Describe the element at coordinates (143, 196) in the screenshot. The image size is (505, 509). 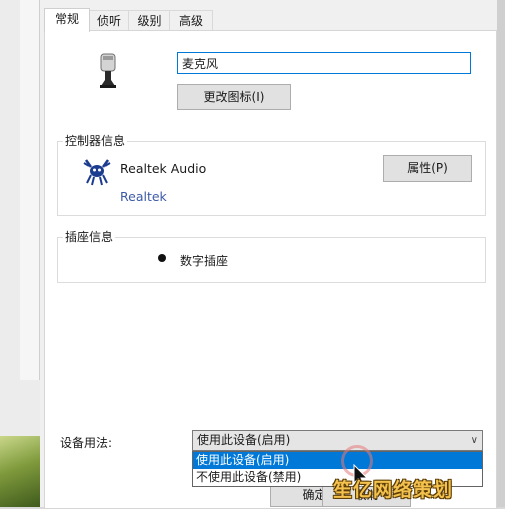
I see `controller-vendor-link: Realtek` at that location.